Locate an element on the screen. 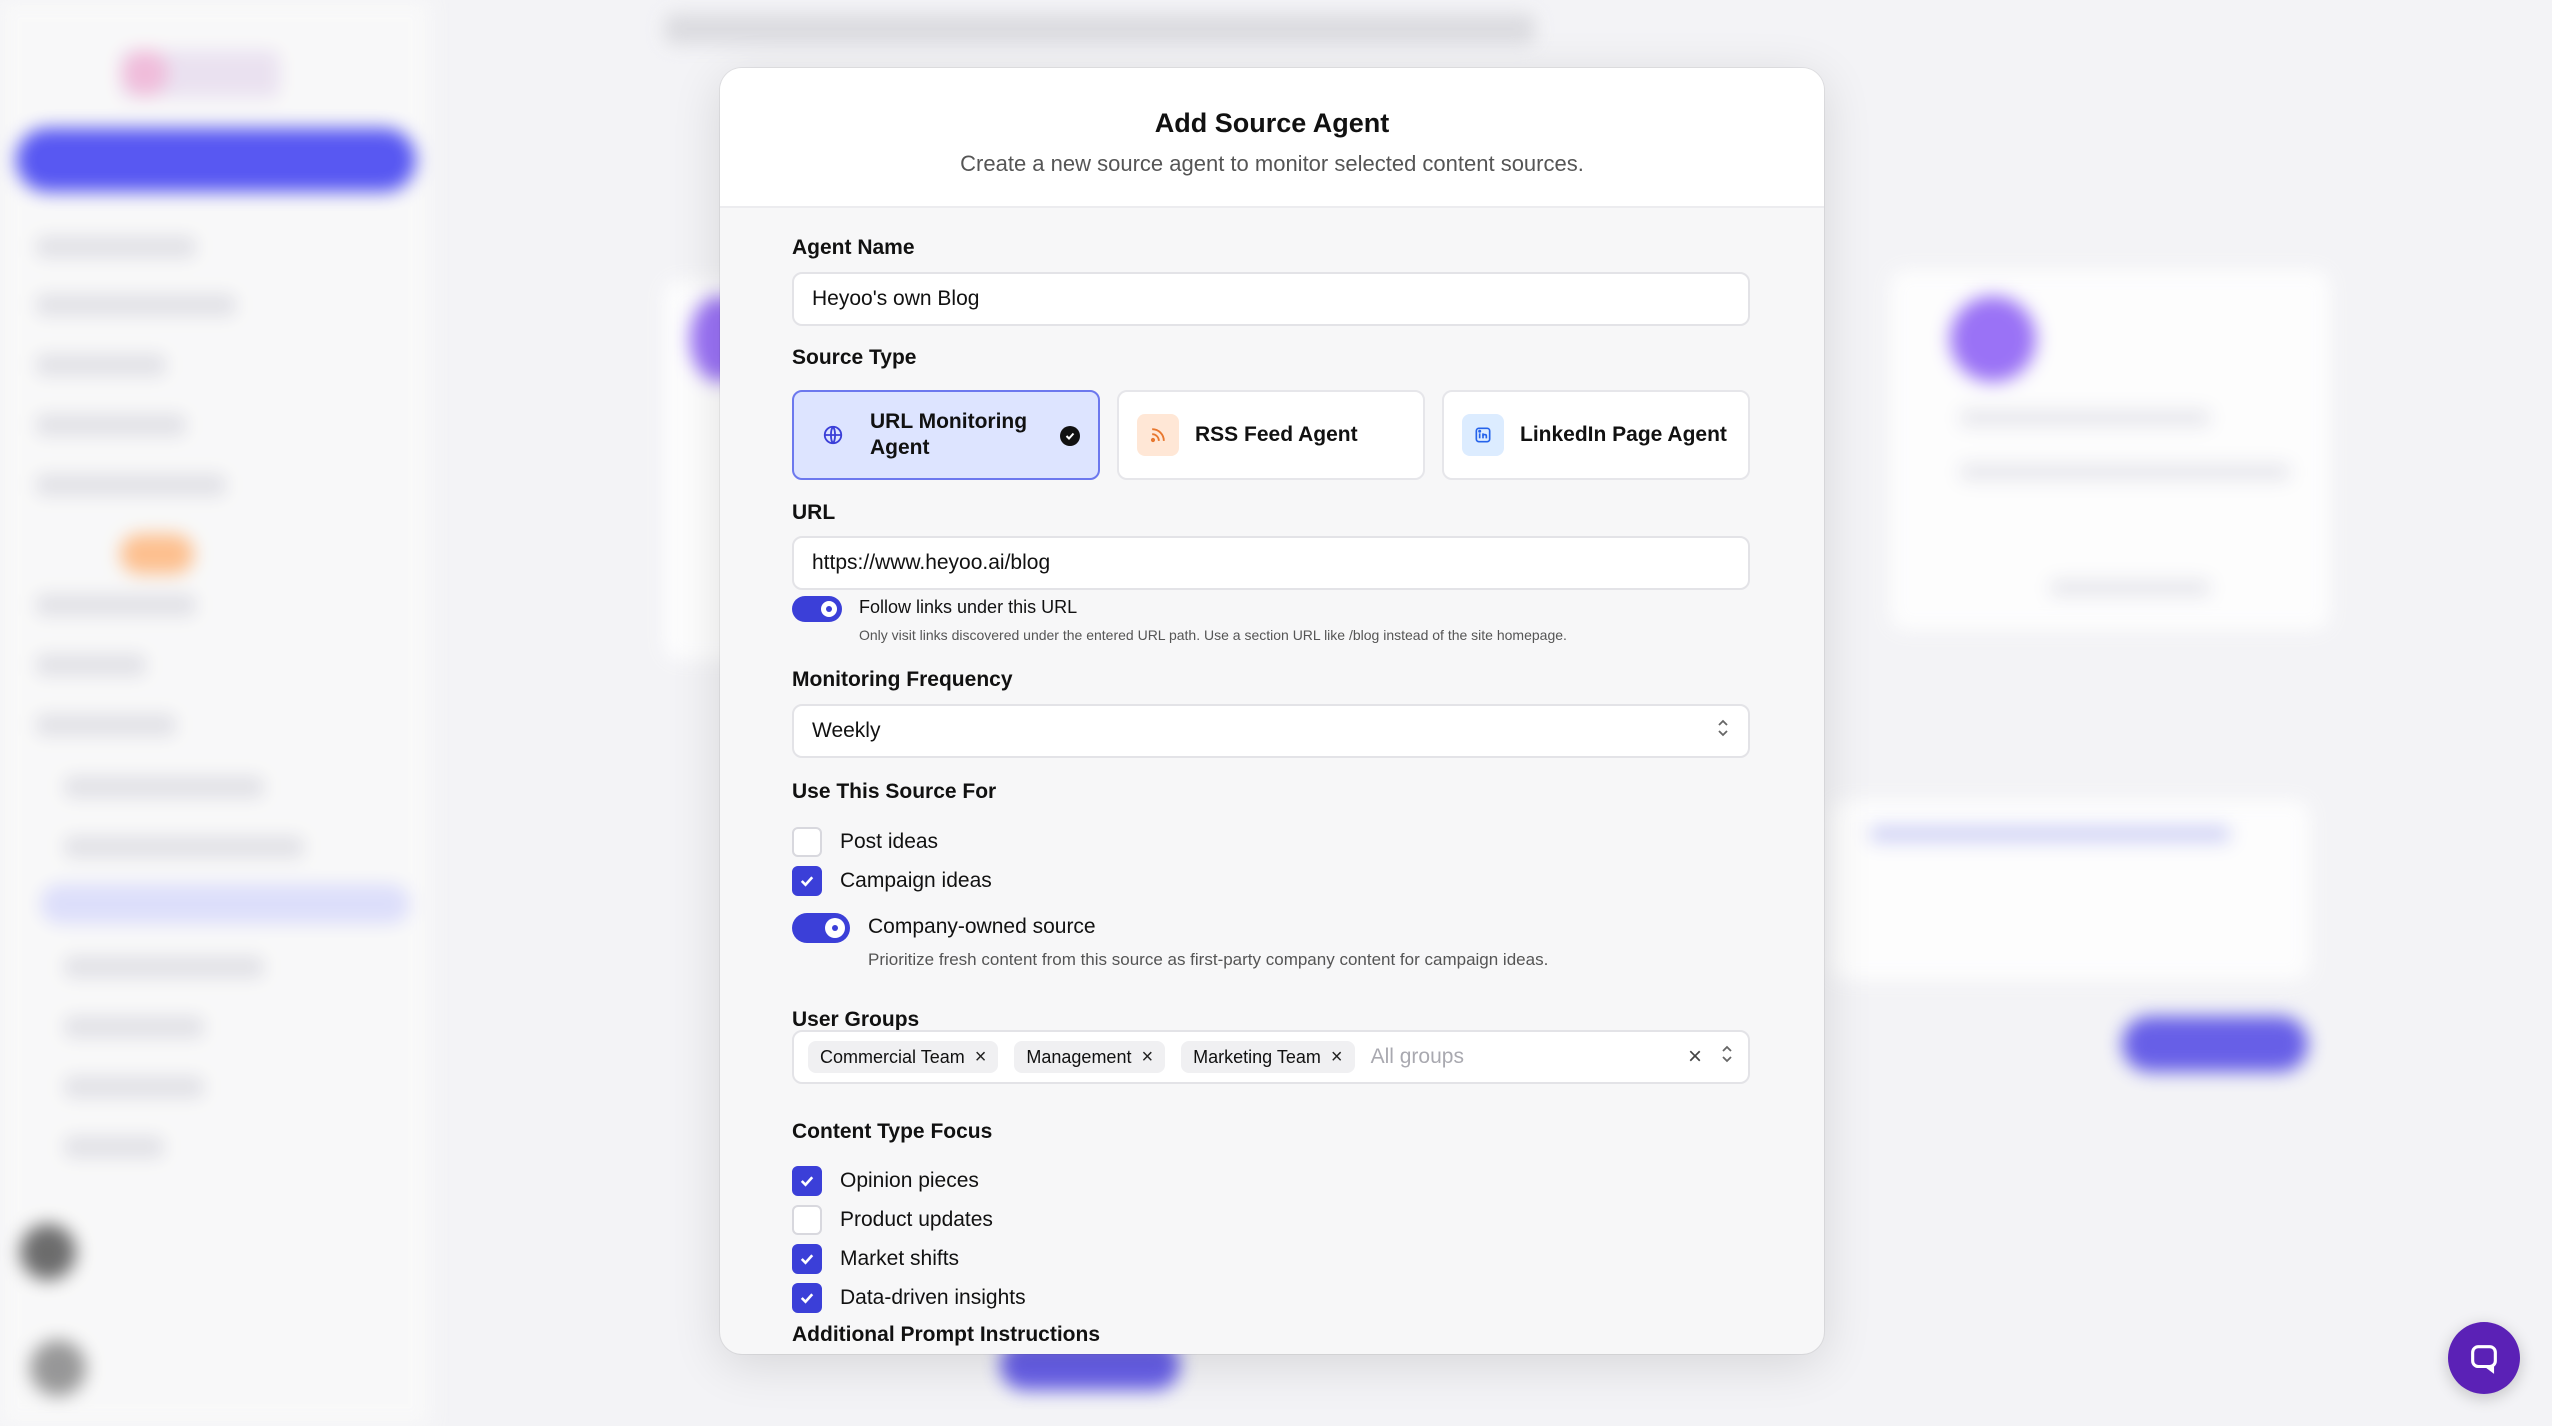 Image resolution: width=2552 pixels, height=1426 pixels. agent-name-label: Agent Name is located at coordinates (853, 247).